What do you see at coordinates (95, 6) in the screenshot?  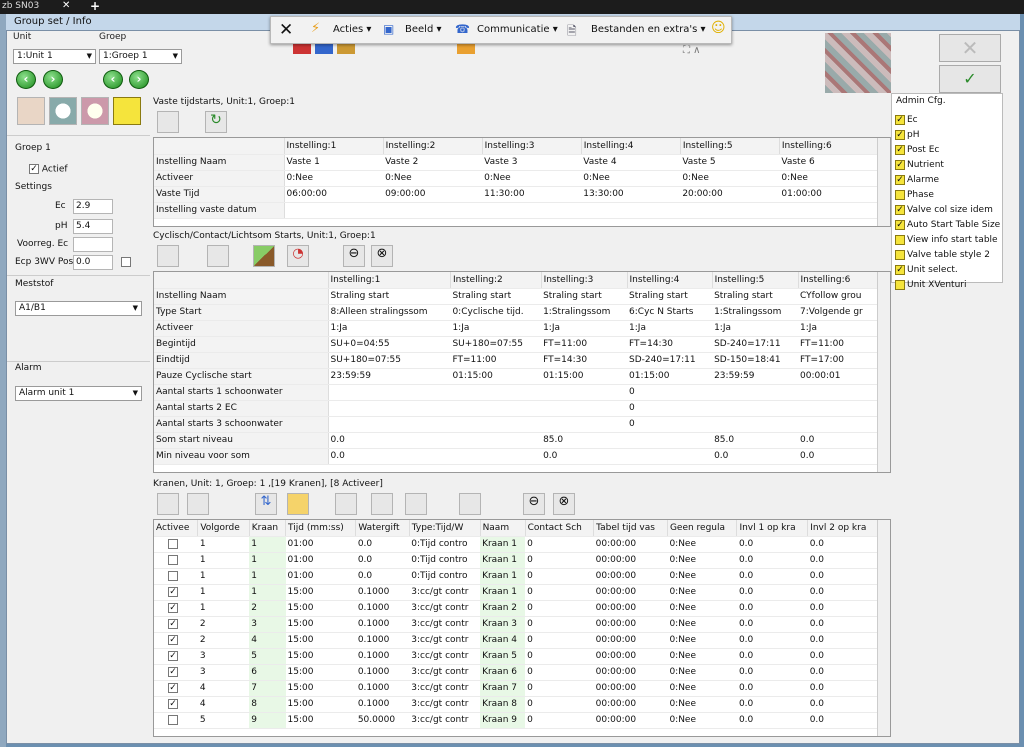 I see `new-tab-icon: +` at bounding box center [95, 6].